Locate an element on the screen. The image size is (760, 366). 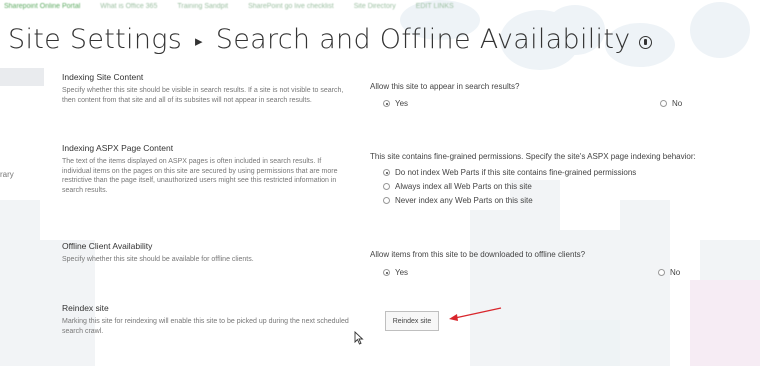
left-nav-highlight is located at coordinates (22, 77).